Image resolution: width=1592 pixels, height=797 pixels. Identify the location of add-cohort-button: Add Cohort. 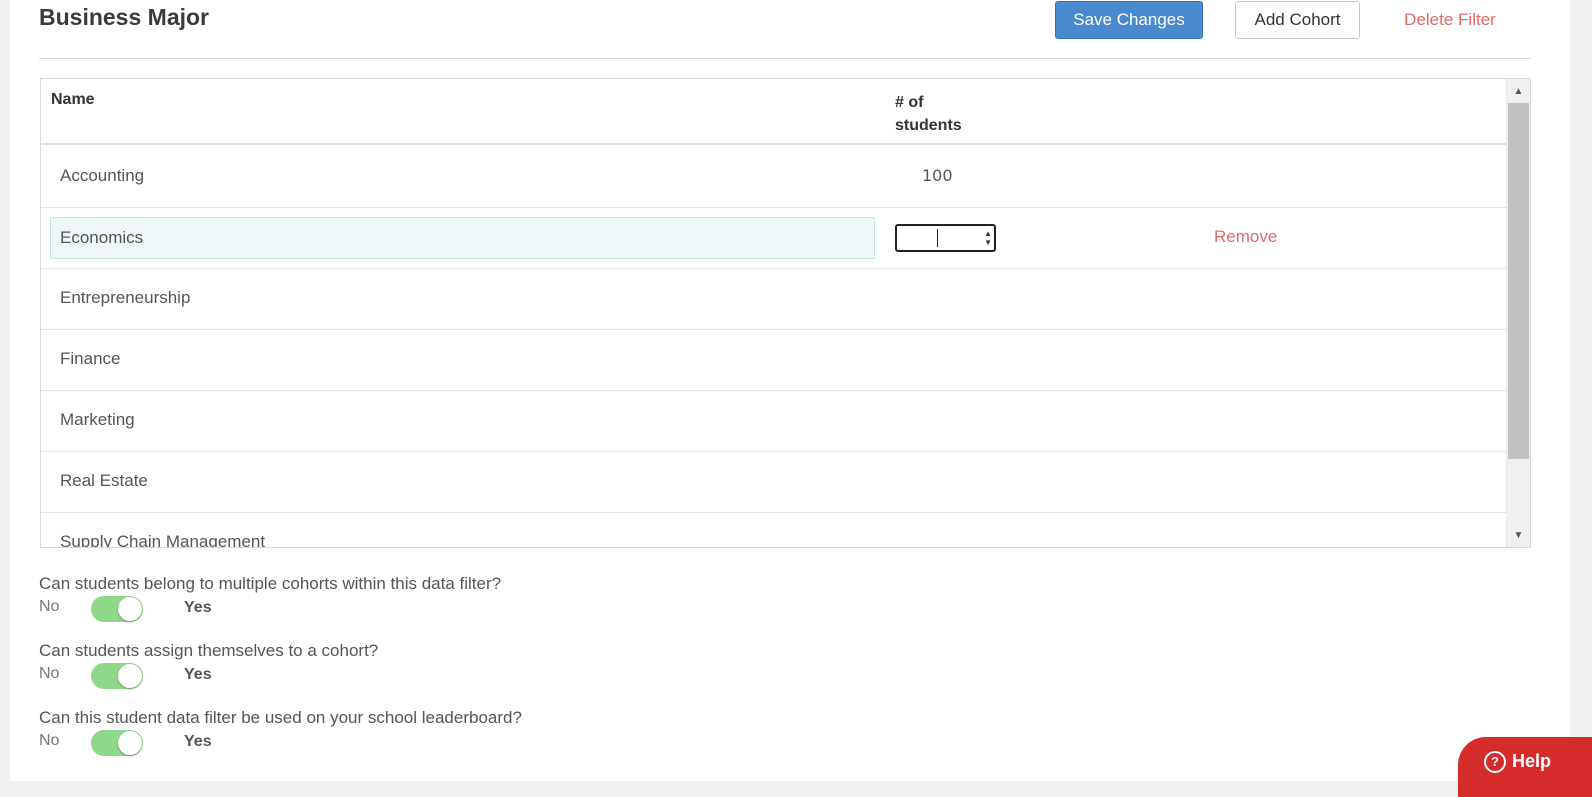
(1297, 20).